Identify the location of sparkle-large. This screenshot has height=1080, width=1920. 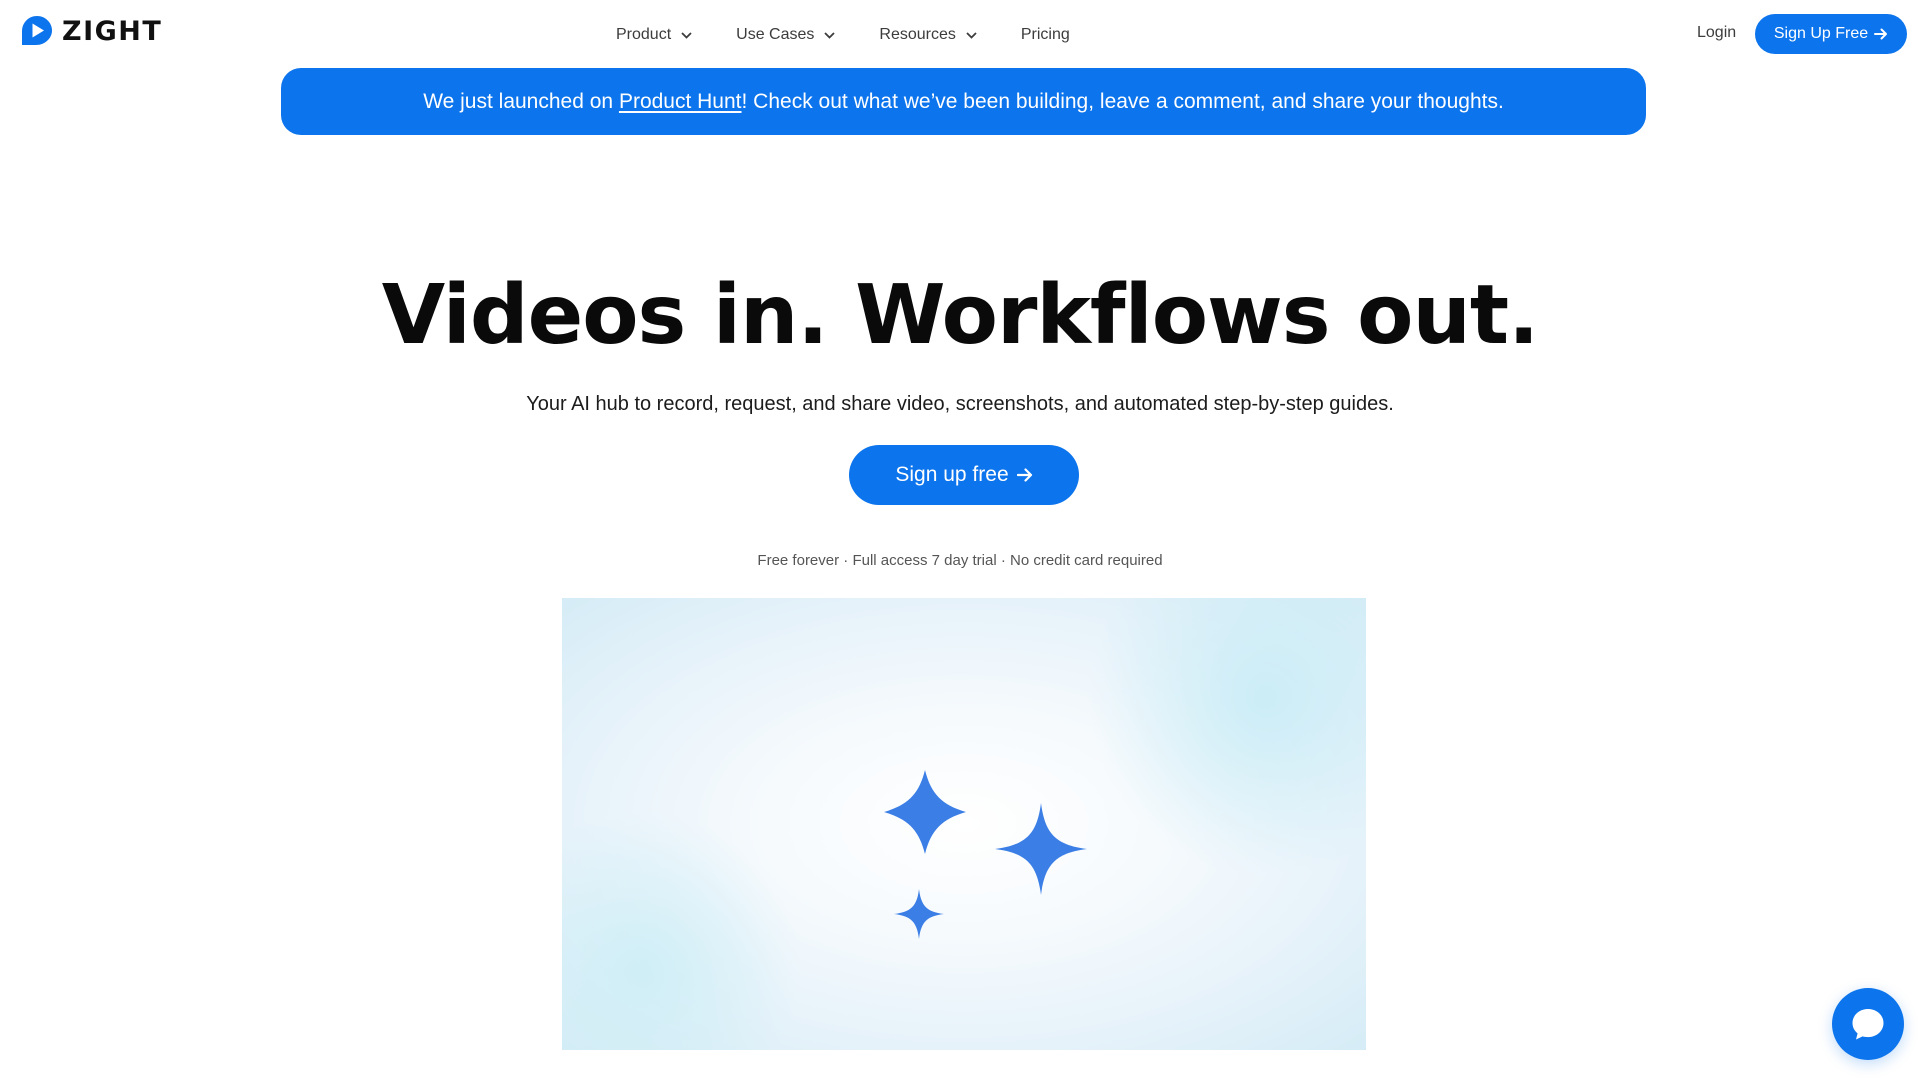
(925, 812).